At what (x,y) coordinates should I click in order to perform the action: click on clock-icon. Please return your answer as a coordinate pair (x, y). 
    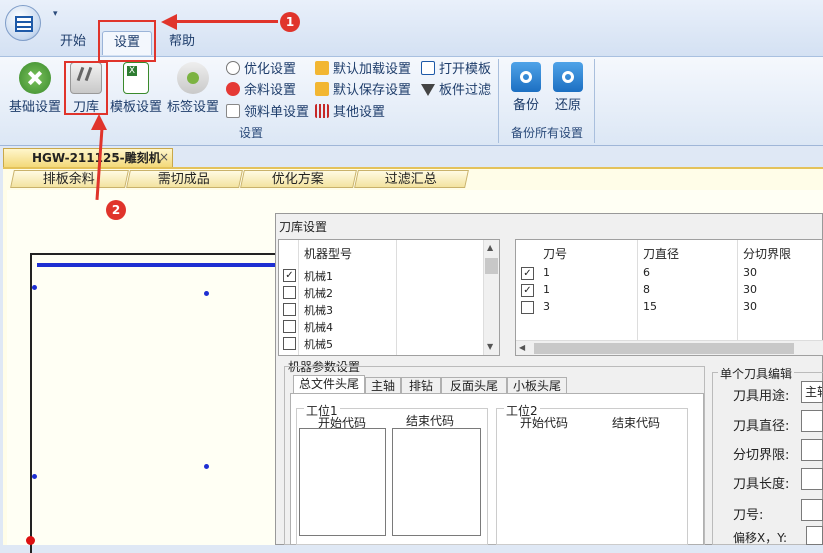
    Looking at the image, I should click on (233, 68).